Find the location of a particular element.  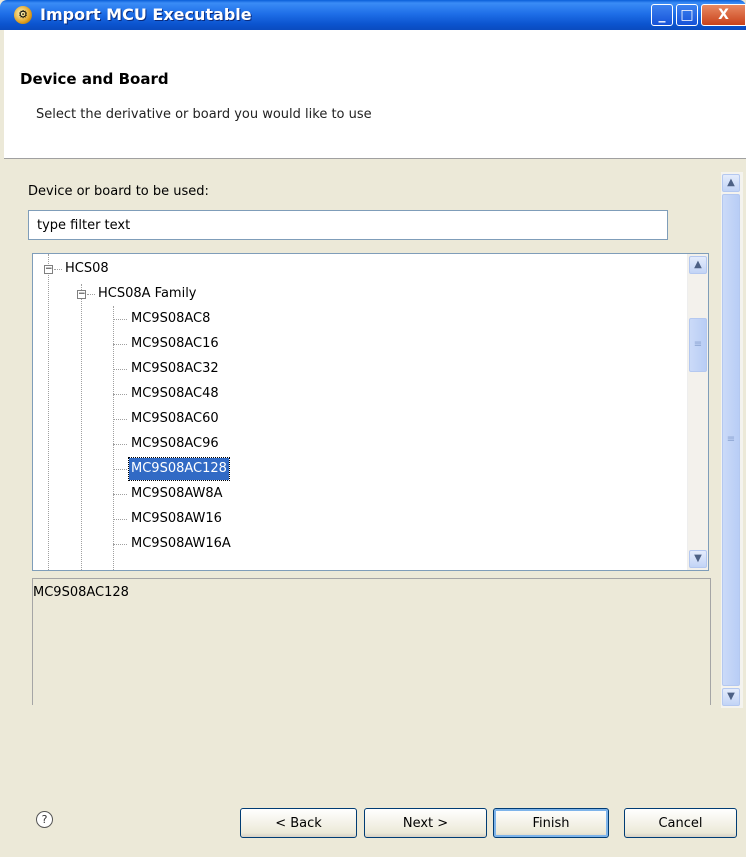

maximize-button: □ is located at coordinates (687, 15).